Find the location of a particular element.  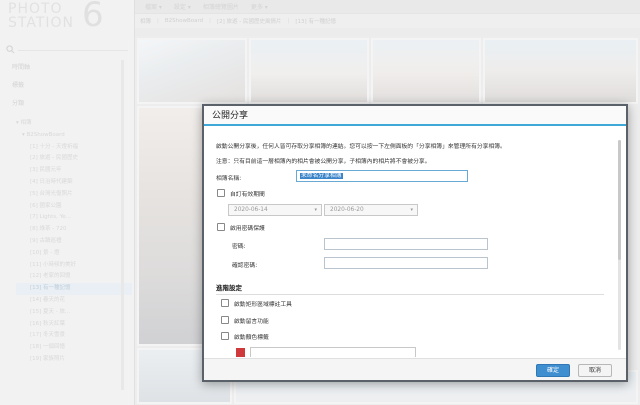

password-label: 密碼: is located at coordinates (239, 247).